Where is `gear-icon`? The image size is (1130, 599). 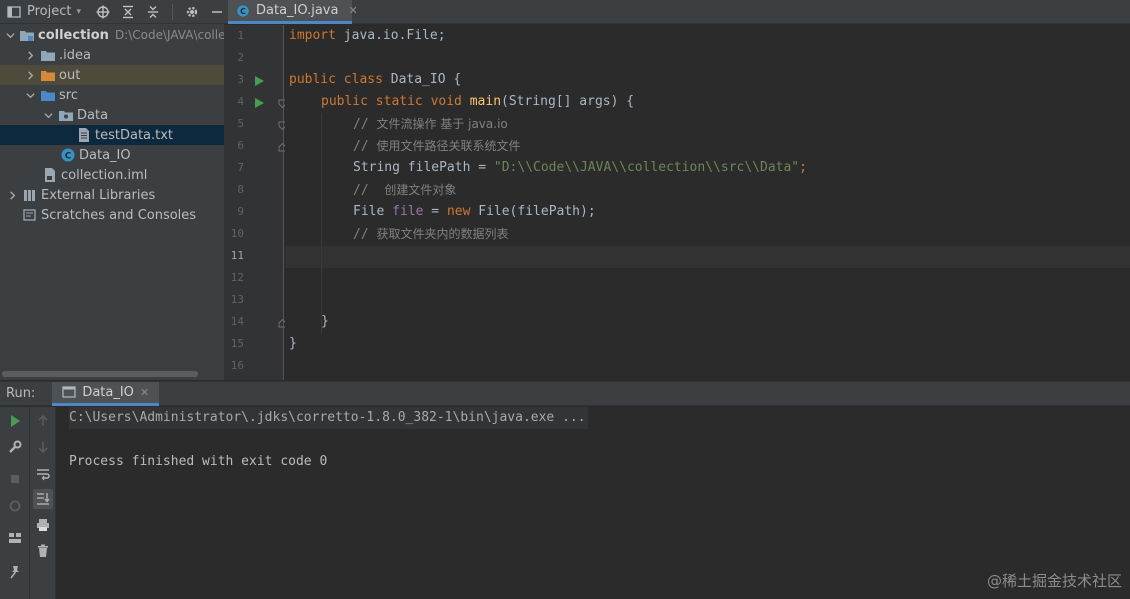 gear-icon is located at coordinates (192, 12).